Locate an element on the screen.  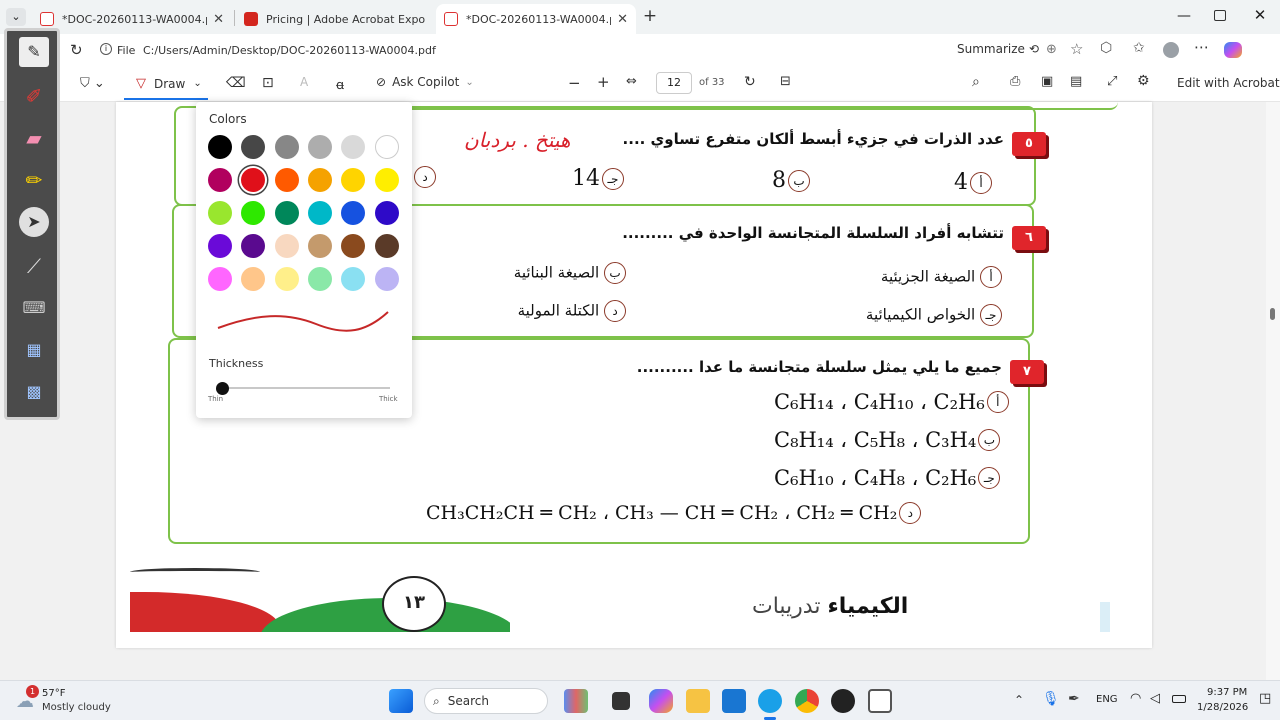
copilot-app-icon is located at coordinates (661, 701).